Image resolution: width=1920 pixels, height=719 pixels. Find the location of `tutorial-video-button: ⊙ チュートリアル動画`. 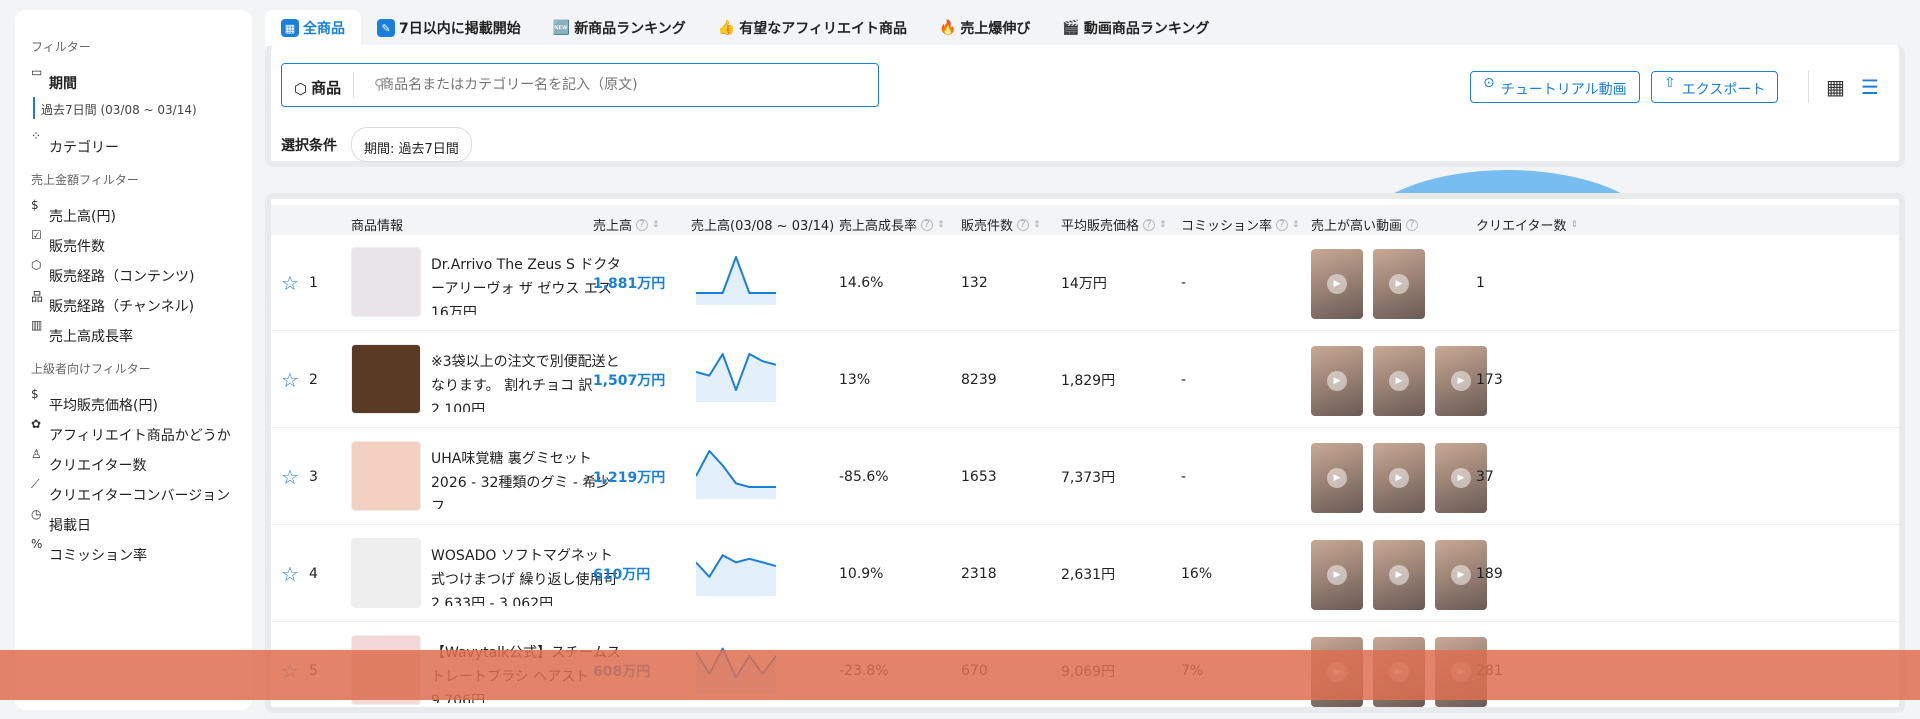

tutorial-video-button: ⊙ チュートリアル動画 is located at coordinates (1555, 87).